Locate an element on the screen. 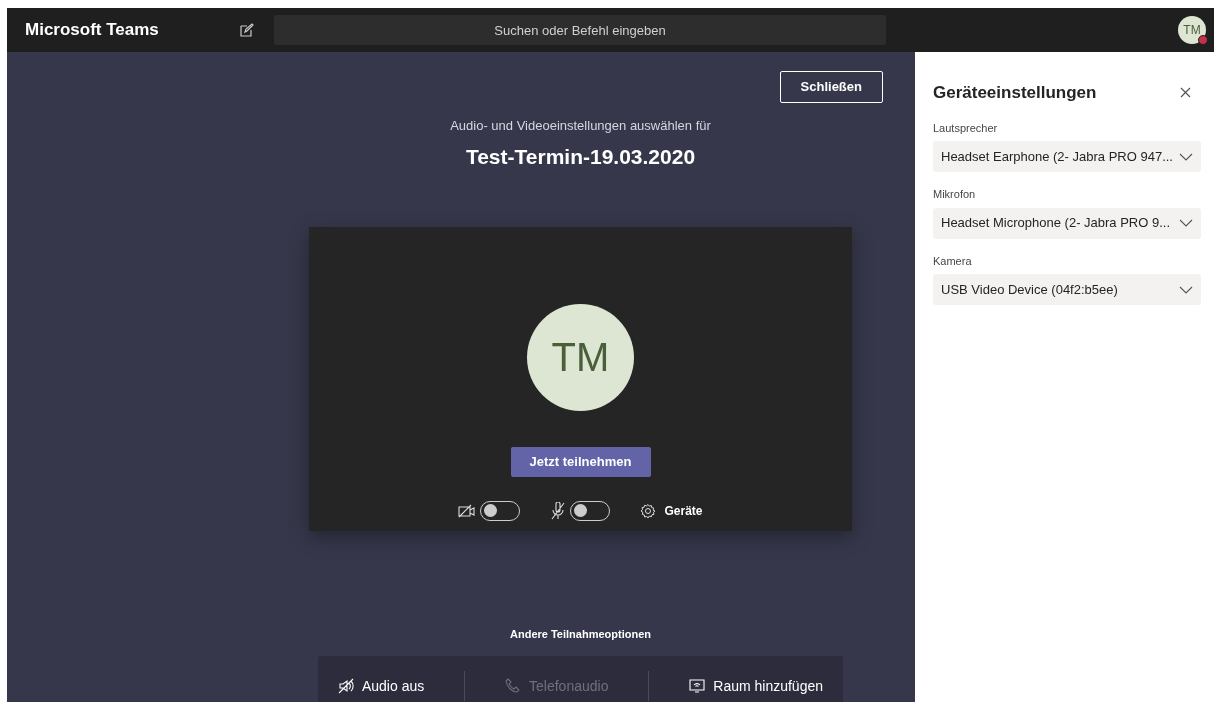 This screenshot has height=702, width=1214. microphone-off-icon is located at coordinates (558, 510).